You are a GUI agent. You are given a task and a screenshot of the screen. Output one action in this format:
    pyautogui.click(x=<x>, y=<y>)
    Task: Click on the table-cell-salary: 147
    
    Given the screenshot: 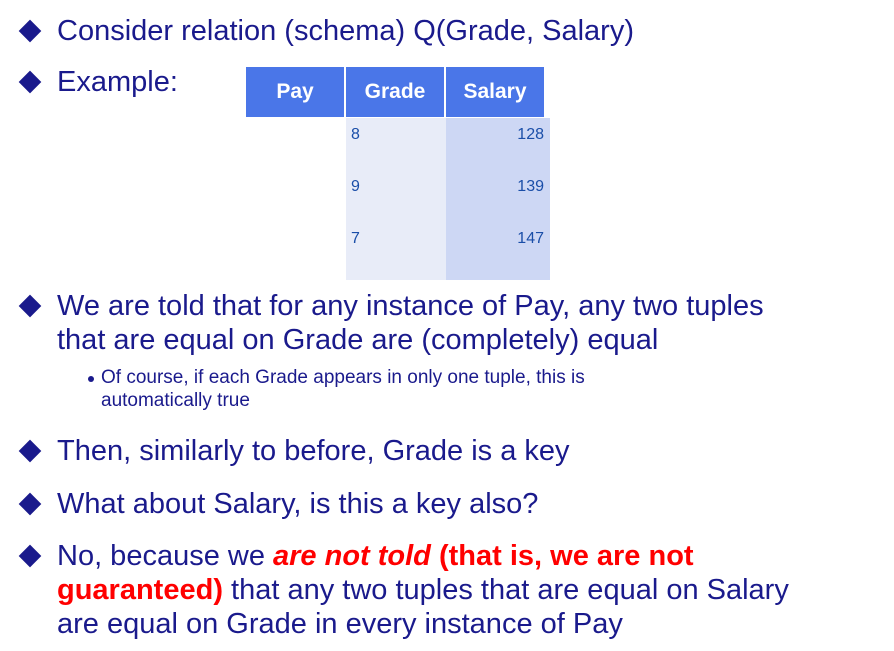 What is the action you would take?
    pyautogui.click(x=498, y=251)
    